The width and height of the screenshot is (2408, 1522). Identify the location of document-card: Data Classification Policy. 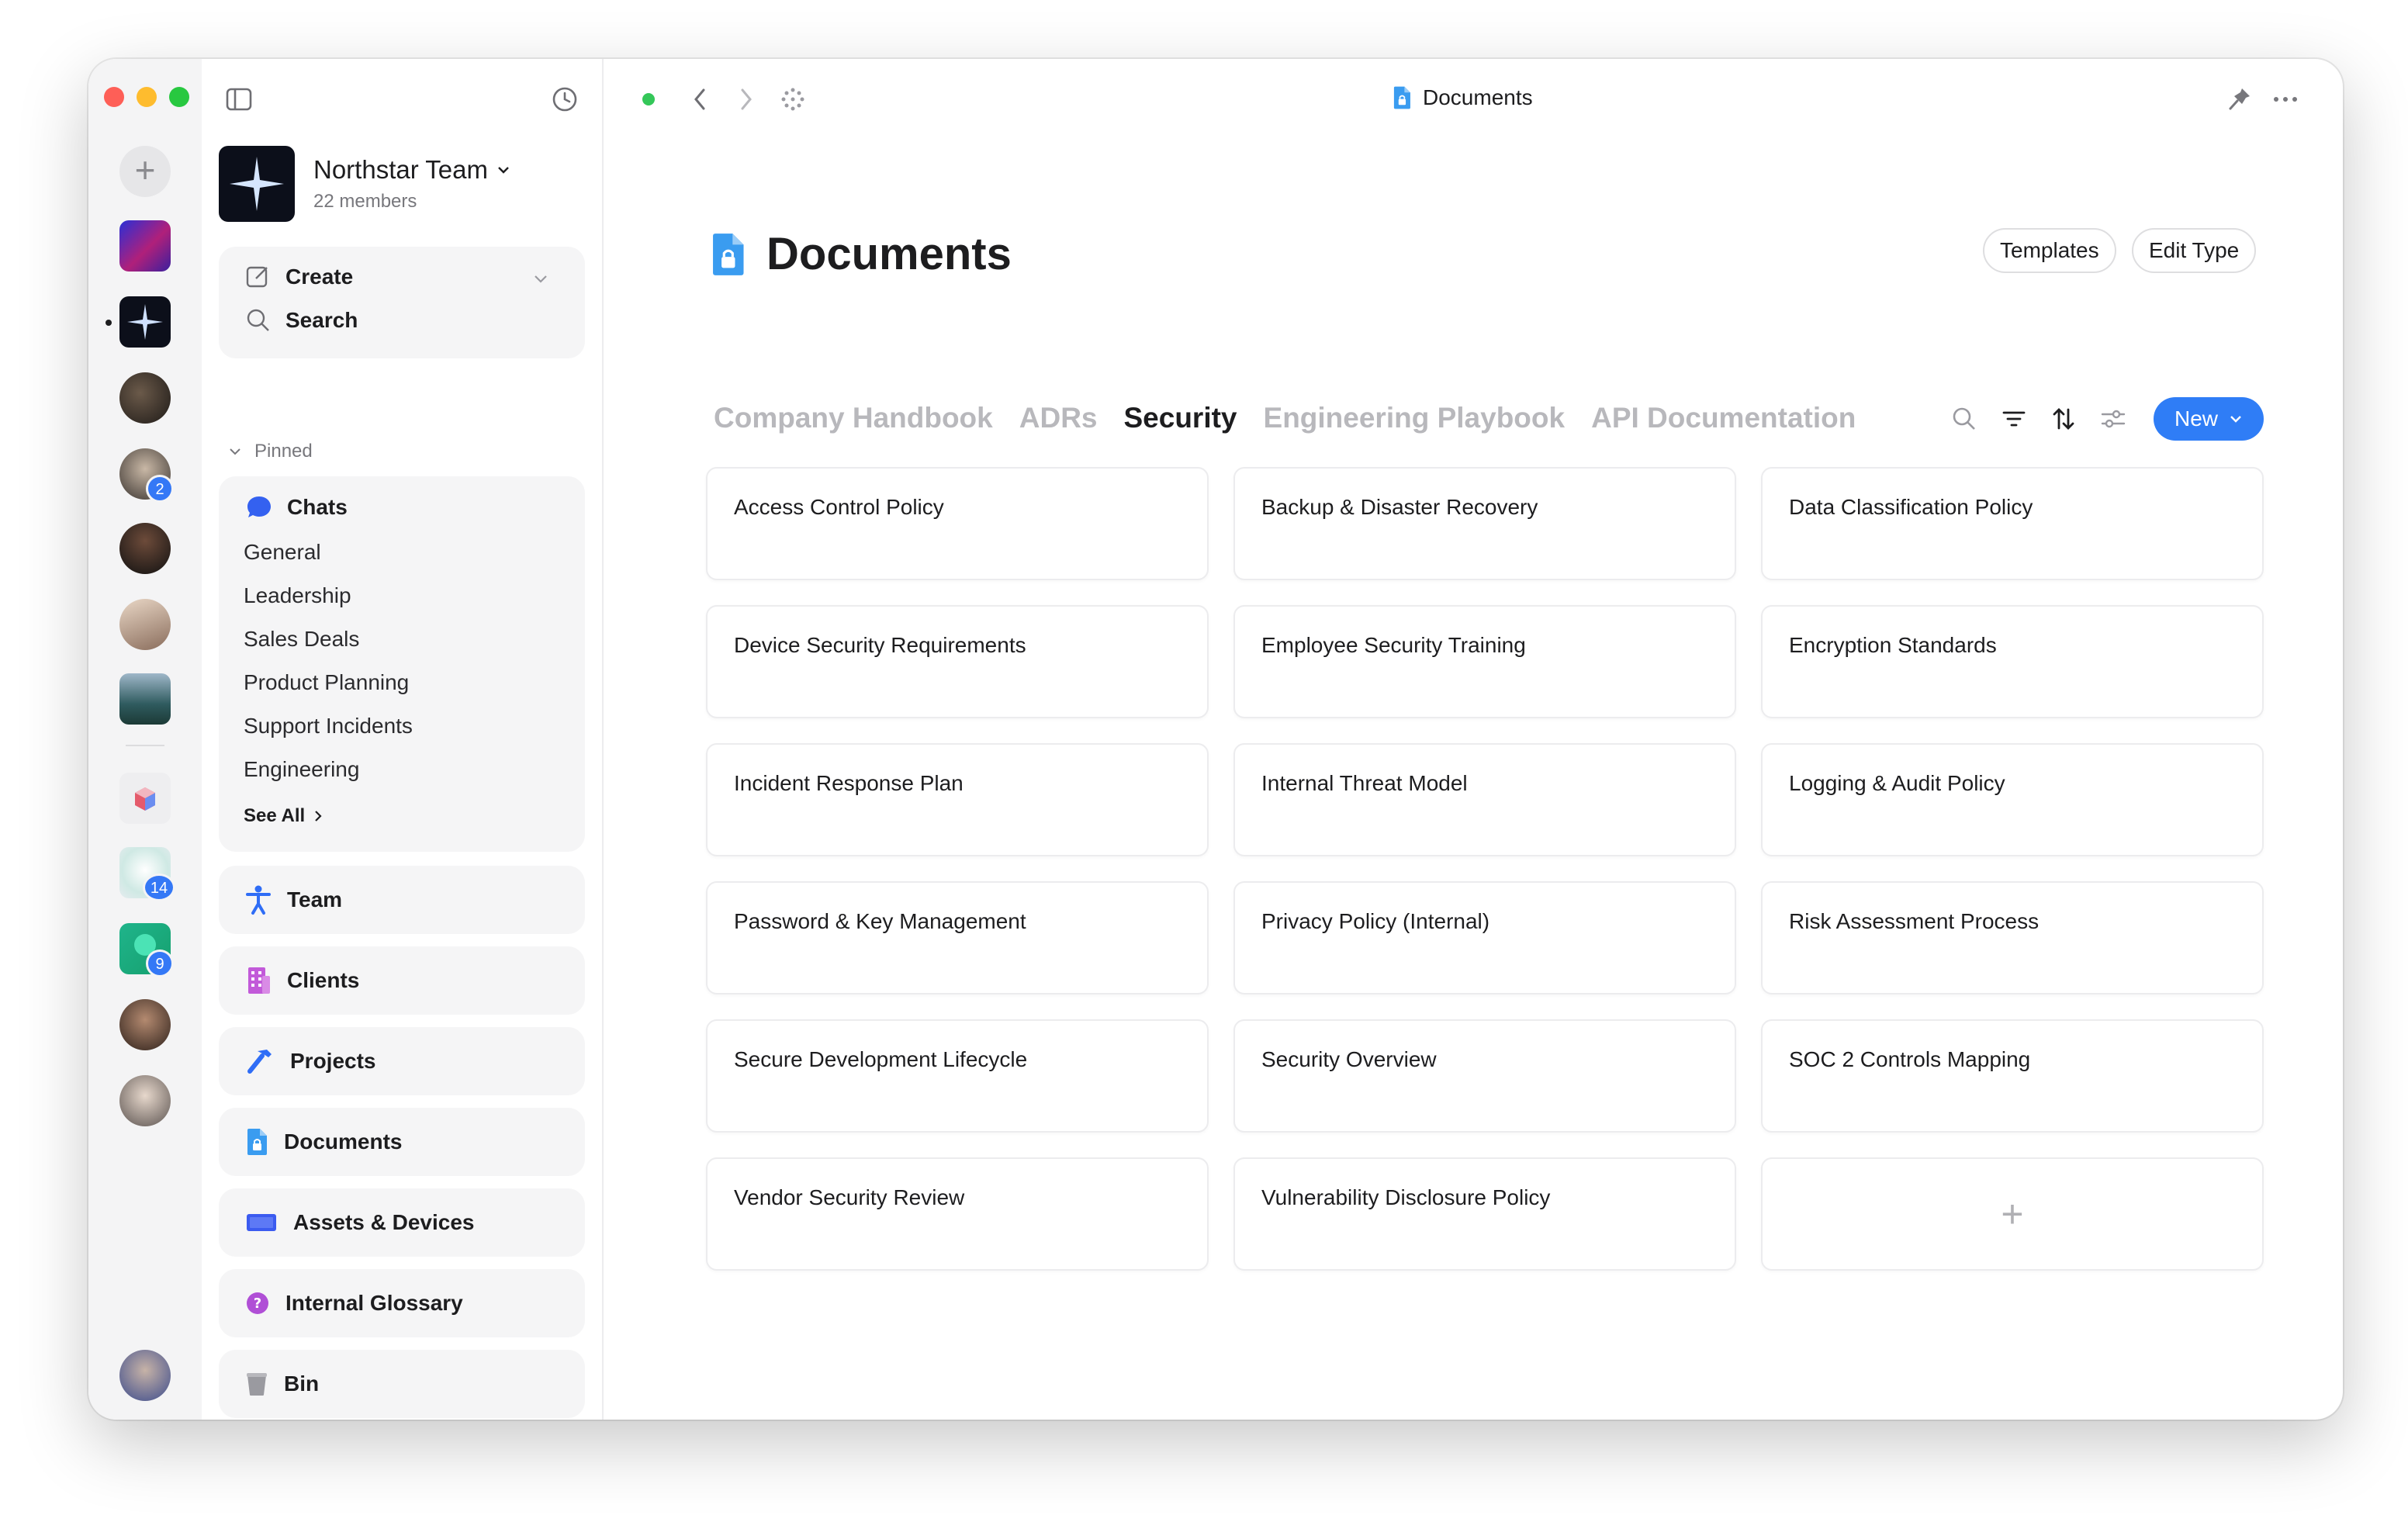
(2012, 523).